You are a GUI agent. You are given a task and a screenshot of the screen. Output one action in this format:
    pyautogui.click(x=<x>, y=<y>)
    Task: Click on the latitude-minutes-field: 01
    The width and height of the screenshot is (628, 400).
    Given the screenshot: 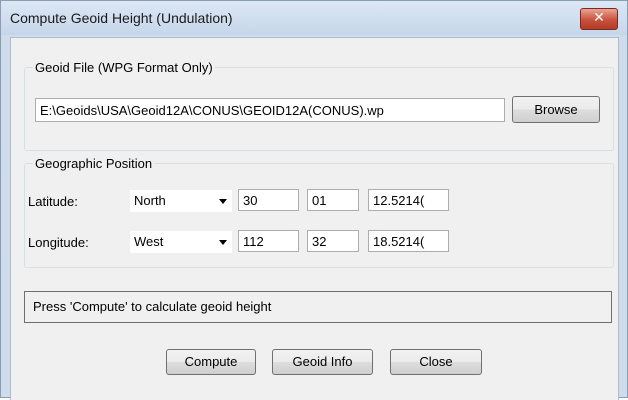 What is the action you would take?
    pyautogui.click(x=333, y=200)
    